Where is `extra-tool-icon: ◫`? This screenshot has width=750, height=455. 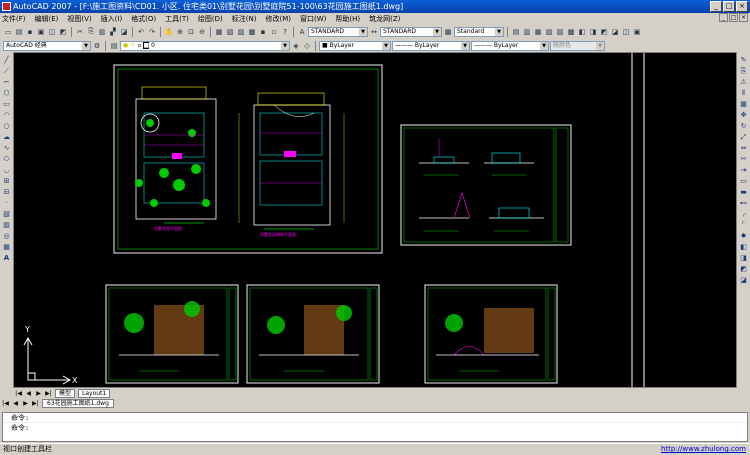 extra-tool-icon: ◫ is located at coordinates (626, 32).